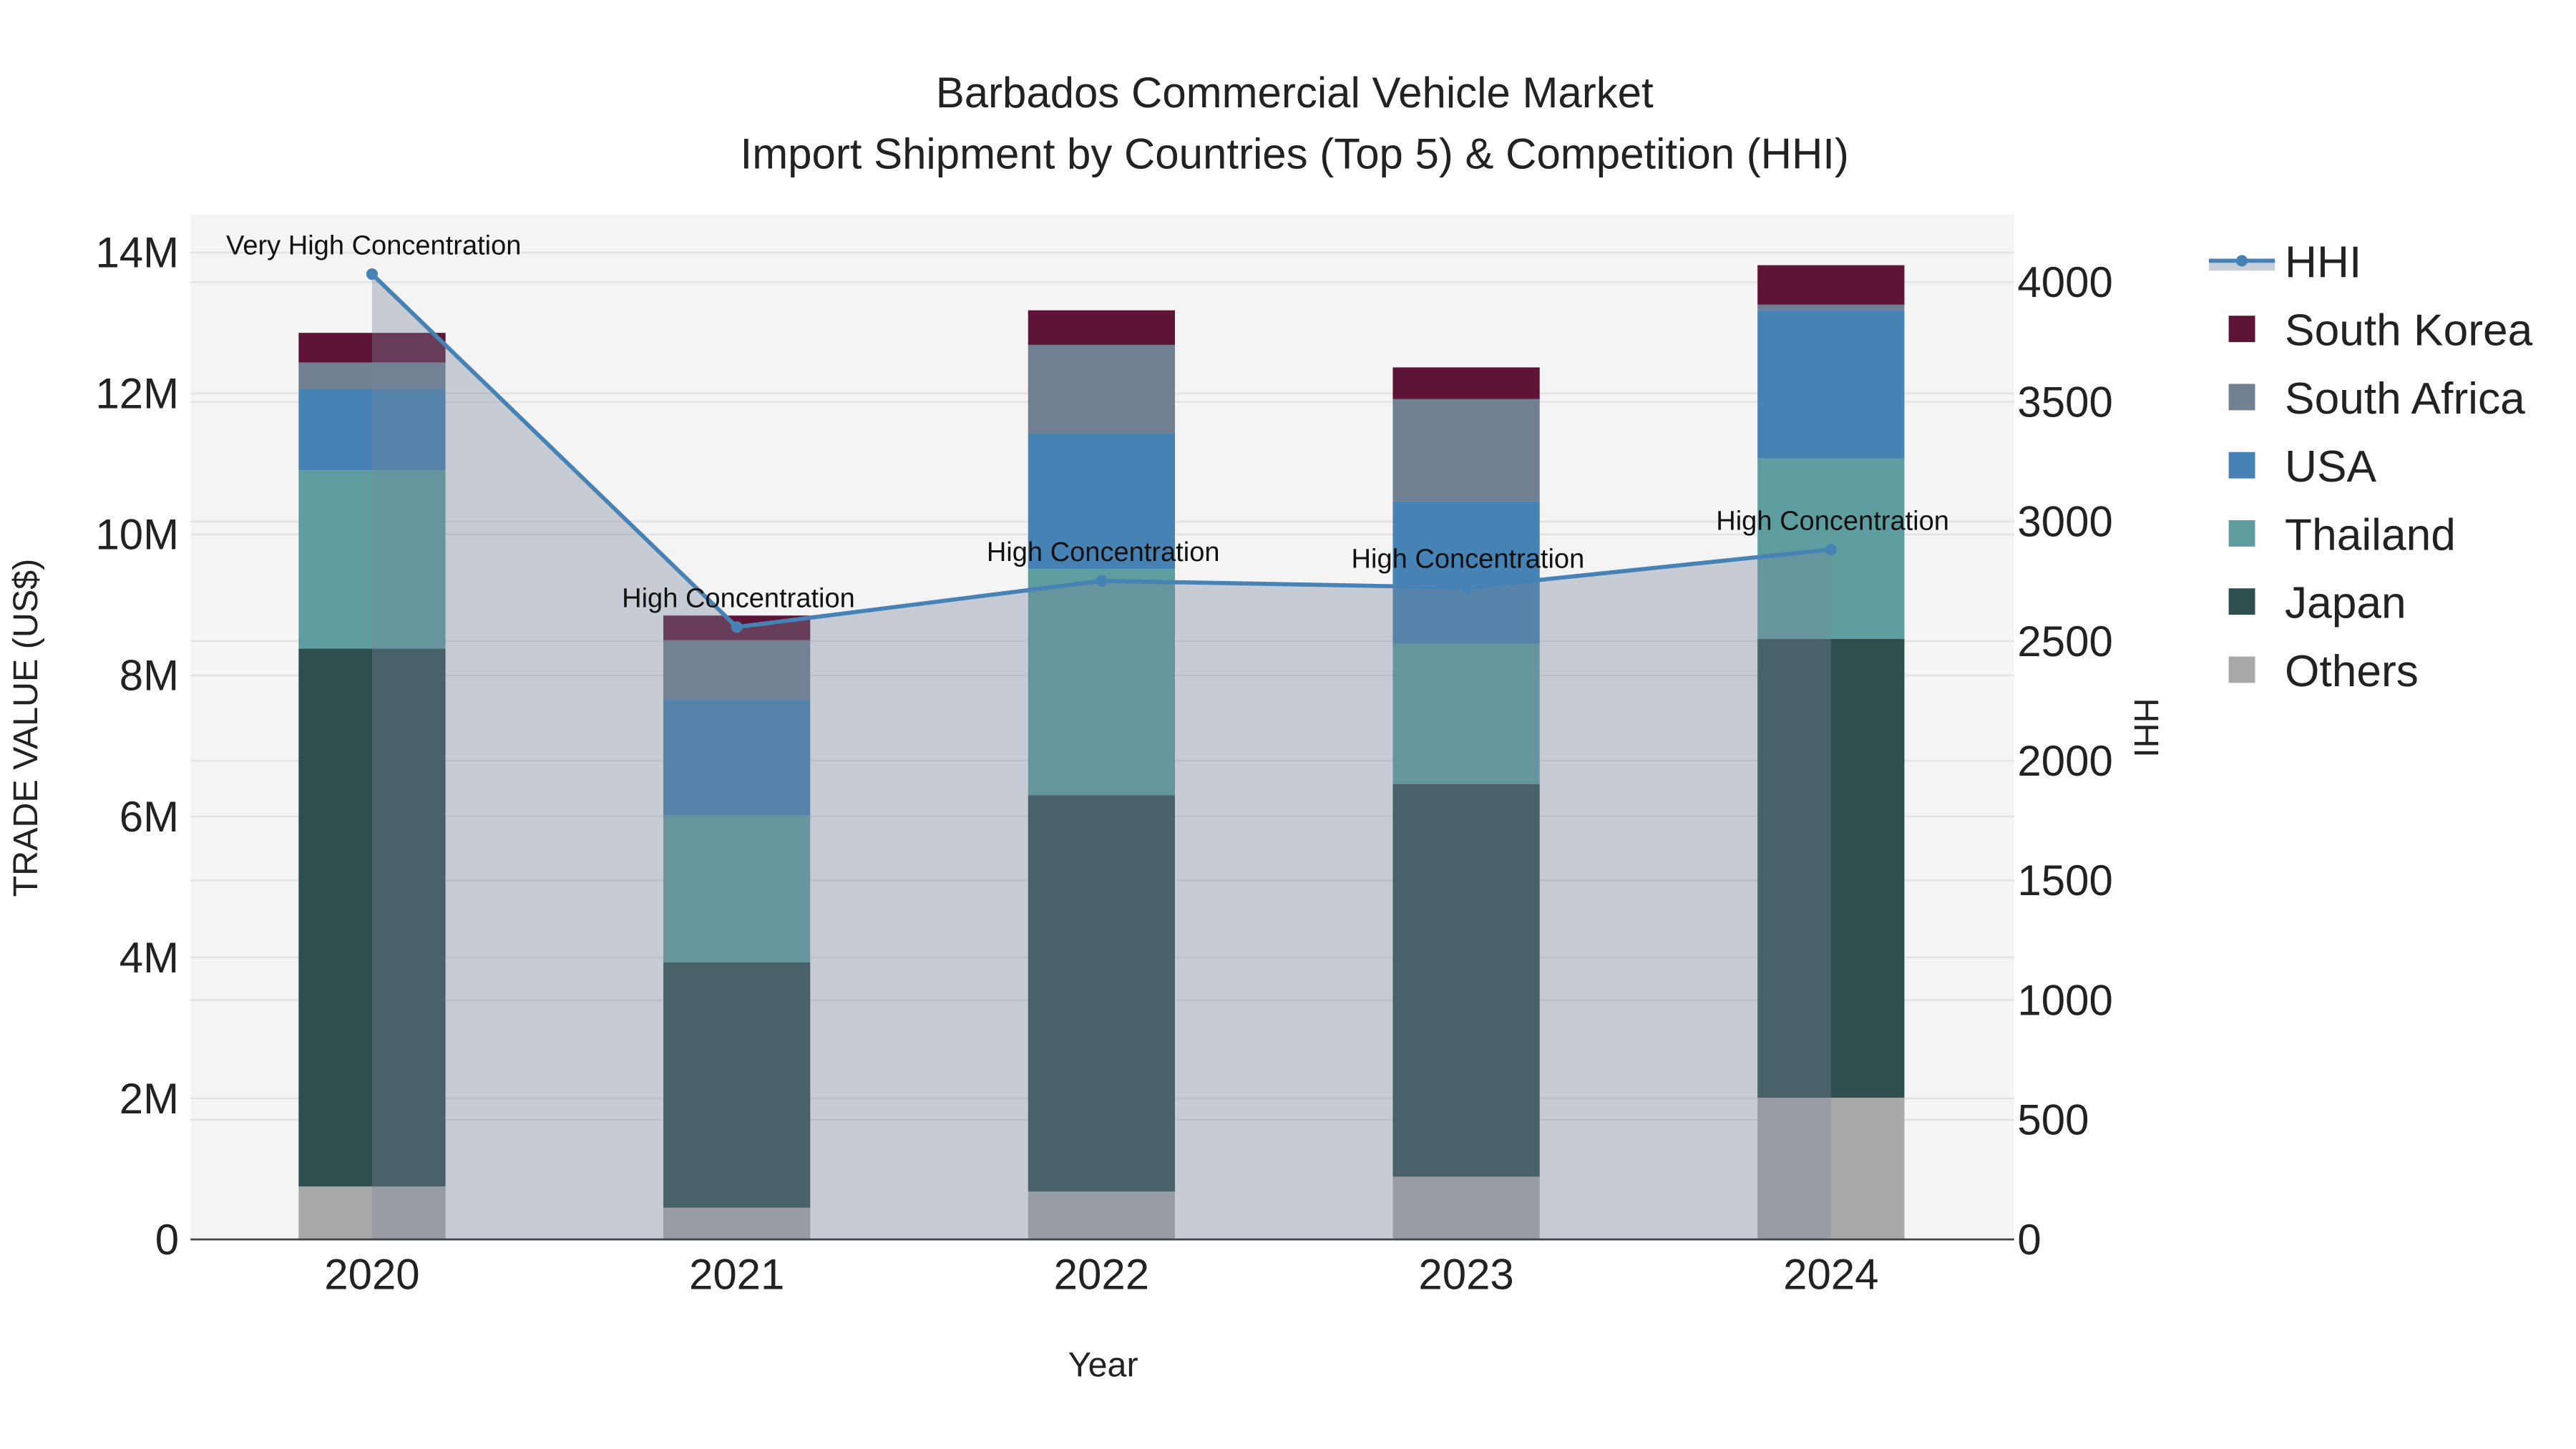  I want to click on y-tick-label: 2M, so click(149, 1099).